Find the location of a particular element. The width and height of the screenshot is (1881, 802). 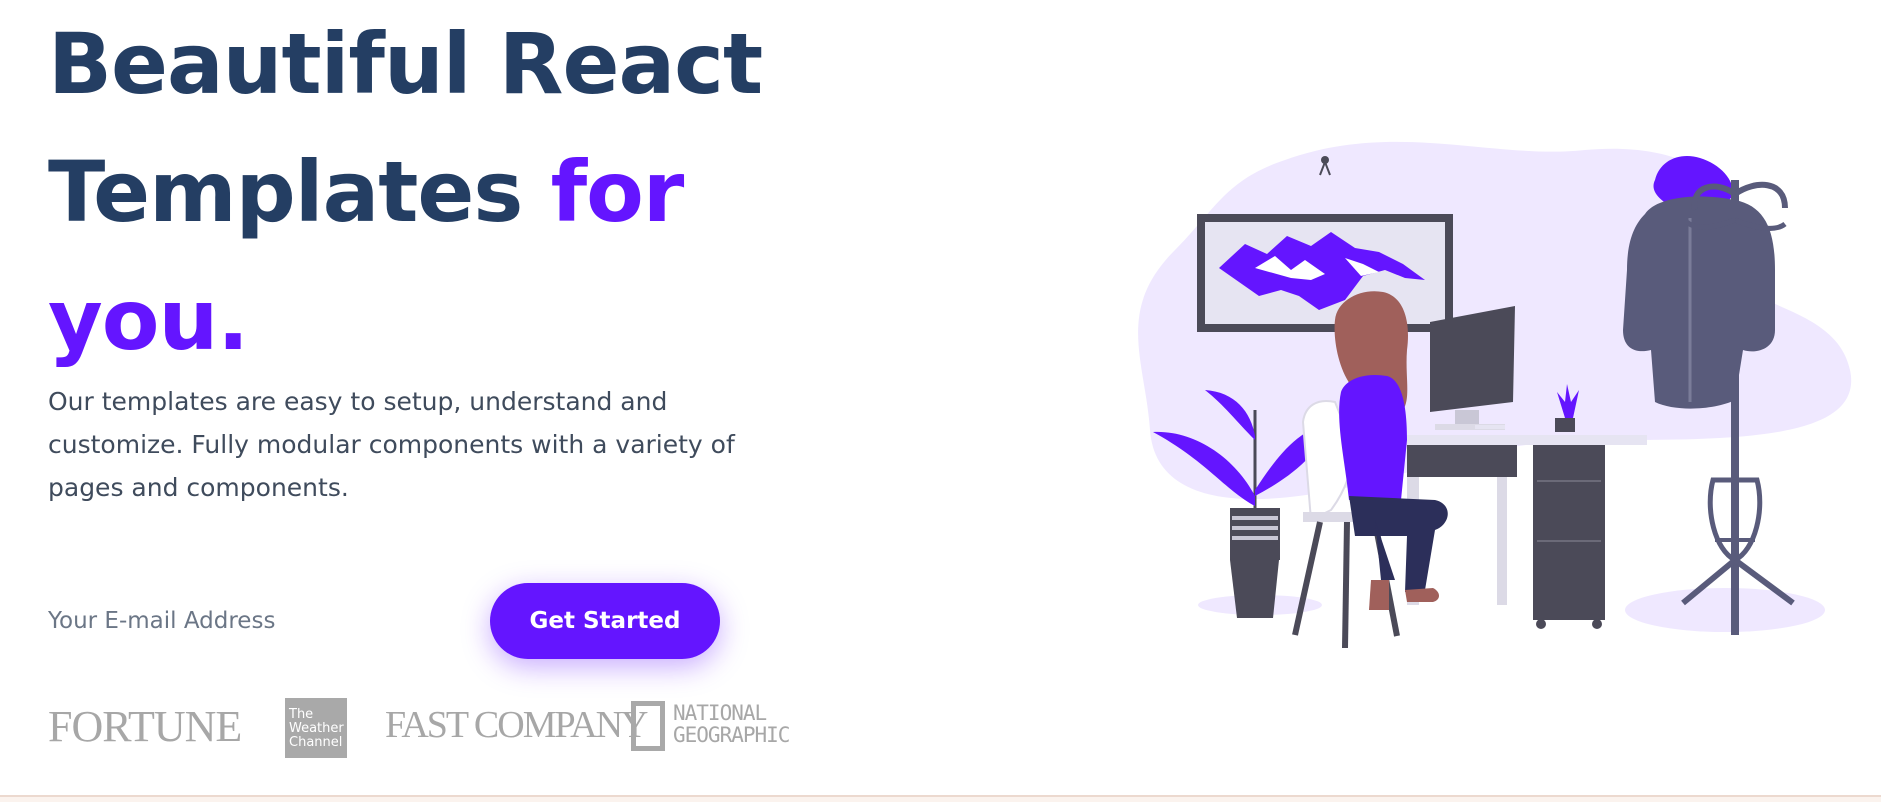

headline-line-2: Templates for is located at coordinates (428, 192).